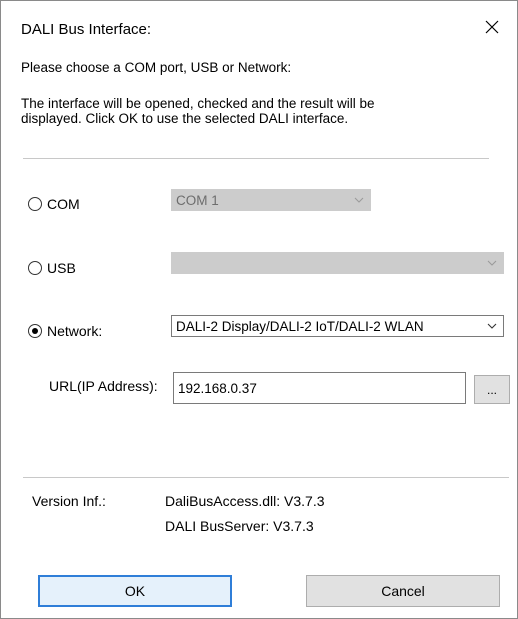 This screenshot has width=518, height=619. I want to click on busserver-version: DALI BusServer: V3.7.3, so click(239, 526).